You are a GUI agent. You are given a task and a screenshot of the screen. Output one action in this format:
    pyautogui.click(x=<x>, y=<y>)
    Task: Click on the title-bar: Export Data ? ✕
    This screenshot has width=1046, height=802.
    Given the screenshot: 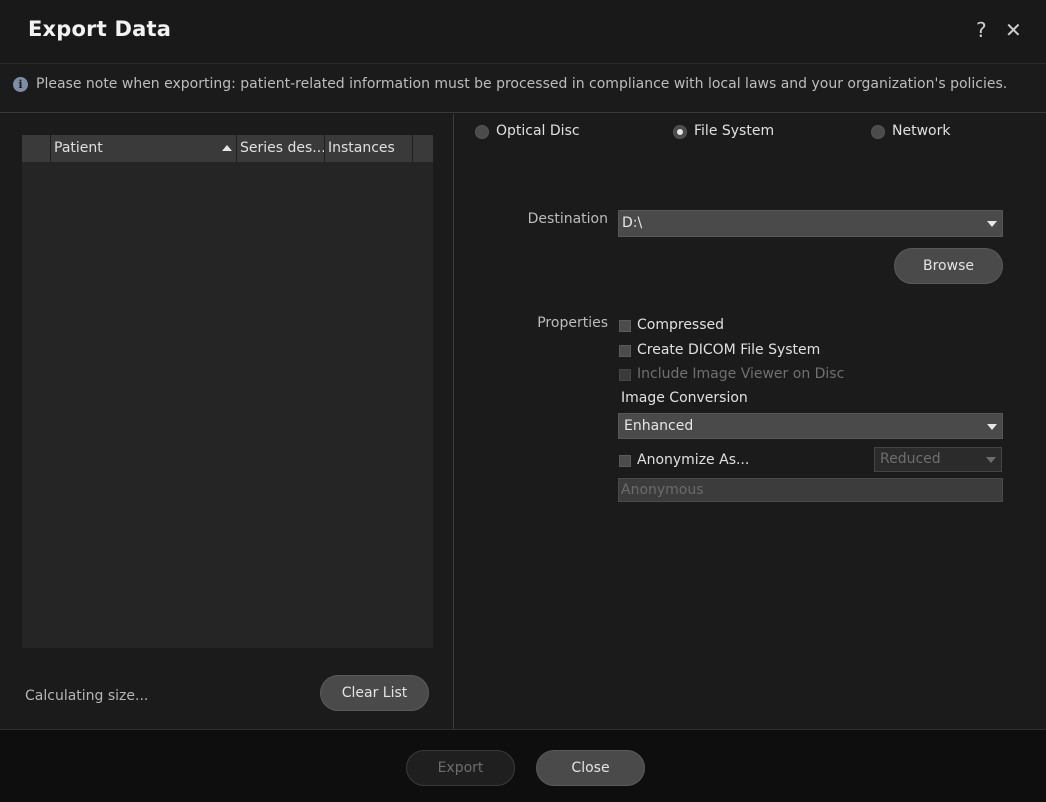 What is the action you would take?
    pyautogui.click(x=523, y=32)
    